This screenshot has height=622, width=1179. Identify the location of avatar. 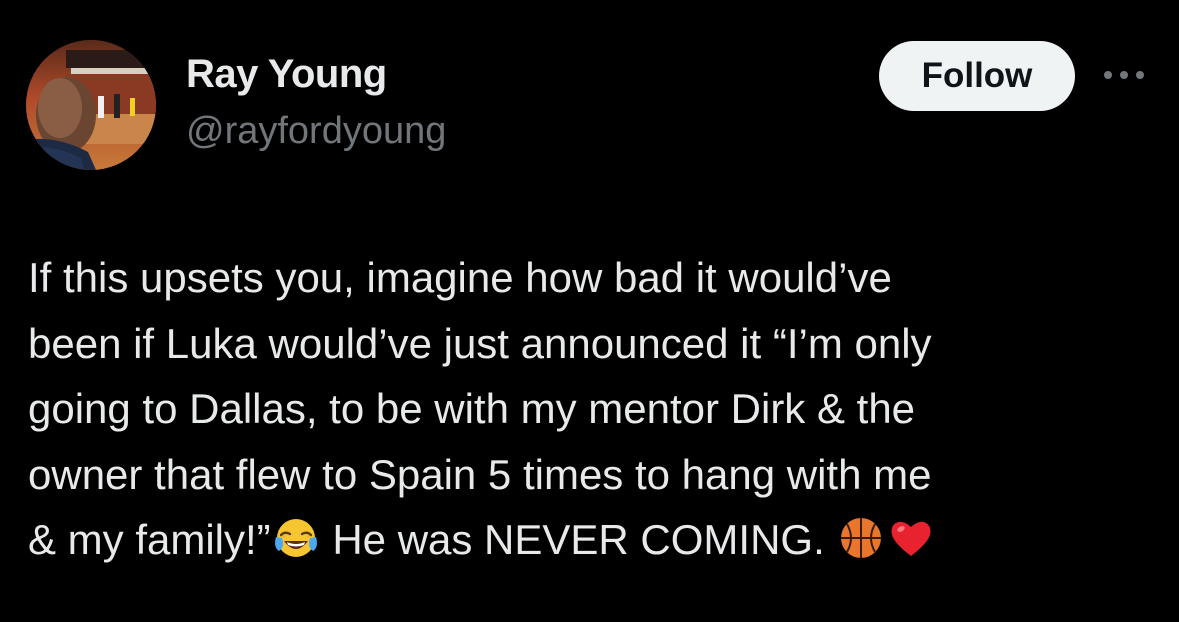
(91, 105).